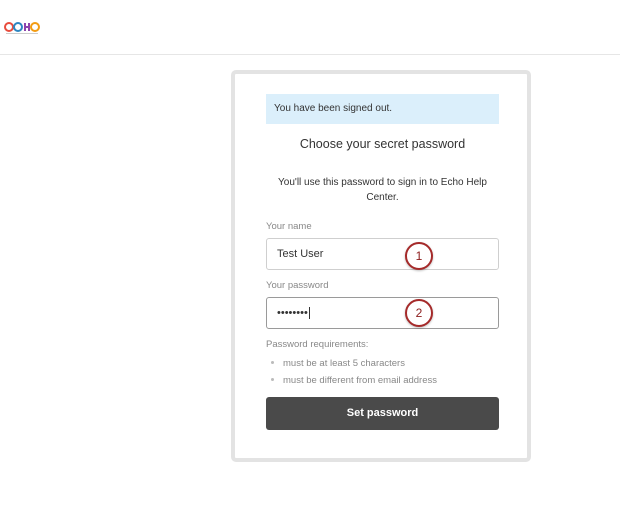 The height and width of the screenshot is (505, 620). What do you see at coordinates (360, 380) in the screenshot?
I see `requirement-text: must be different from email address` at bounding box center [360, 380].